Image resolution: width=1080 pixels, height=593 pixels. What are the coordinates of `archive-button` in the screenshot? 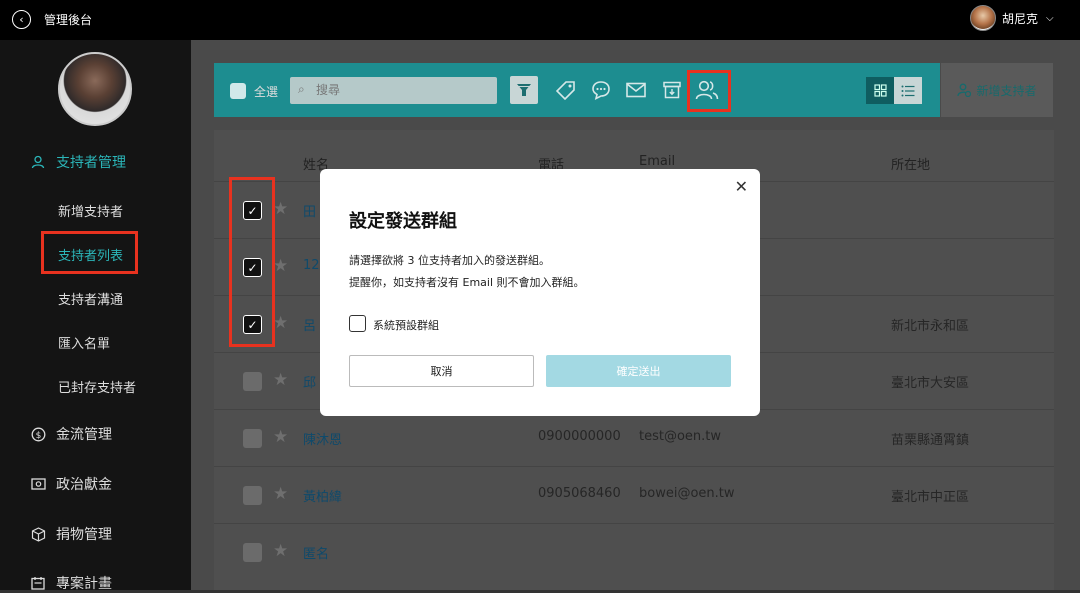 It's located at (672, 90).